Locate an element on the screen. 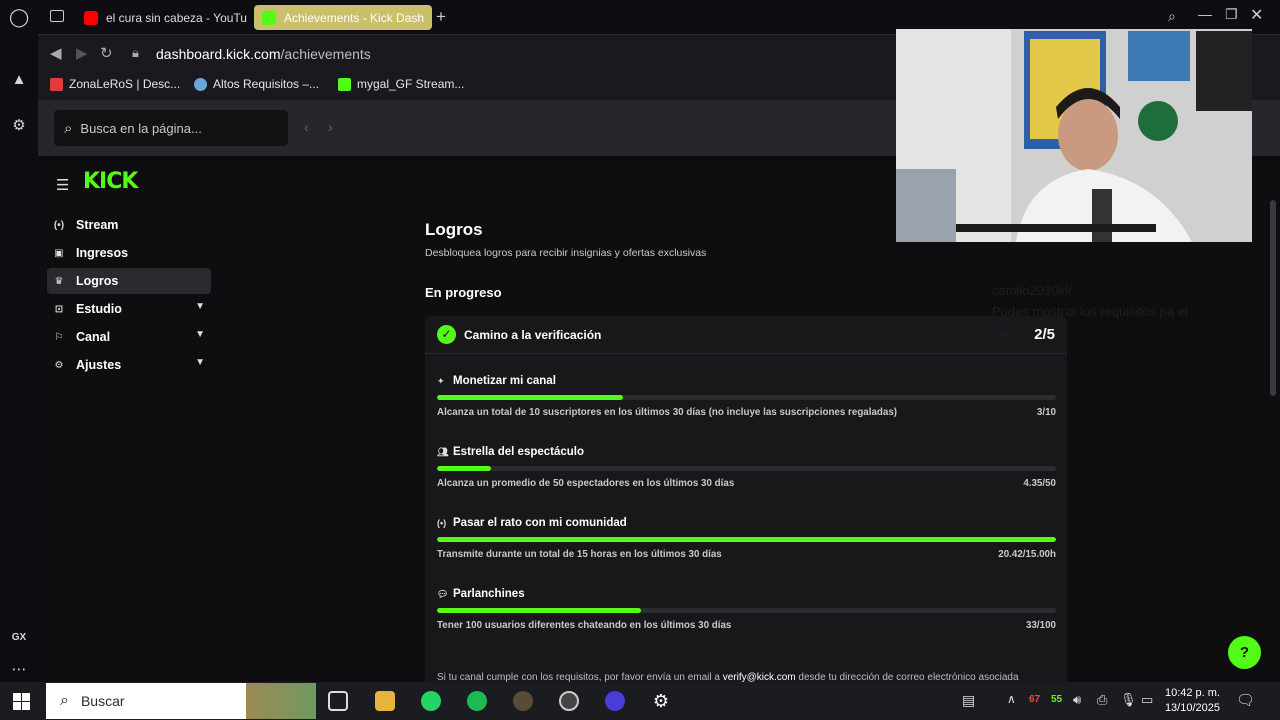 This screenshot has height=720, width=1280. zonaleros-icon is located at coordinates (56, 84).